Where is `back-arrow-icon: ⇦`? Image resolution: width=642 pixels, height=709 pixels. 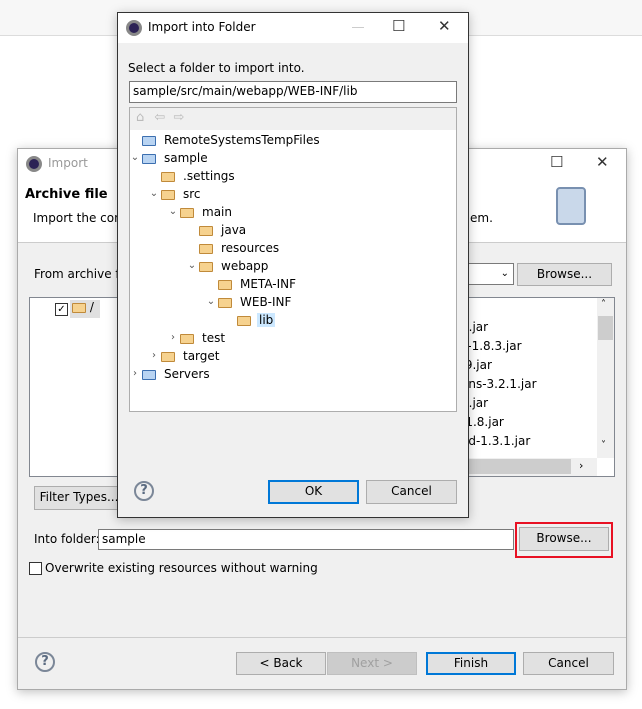 back-arrow-icon: ⇦ is located at coordinates (159, 117).